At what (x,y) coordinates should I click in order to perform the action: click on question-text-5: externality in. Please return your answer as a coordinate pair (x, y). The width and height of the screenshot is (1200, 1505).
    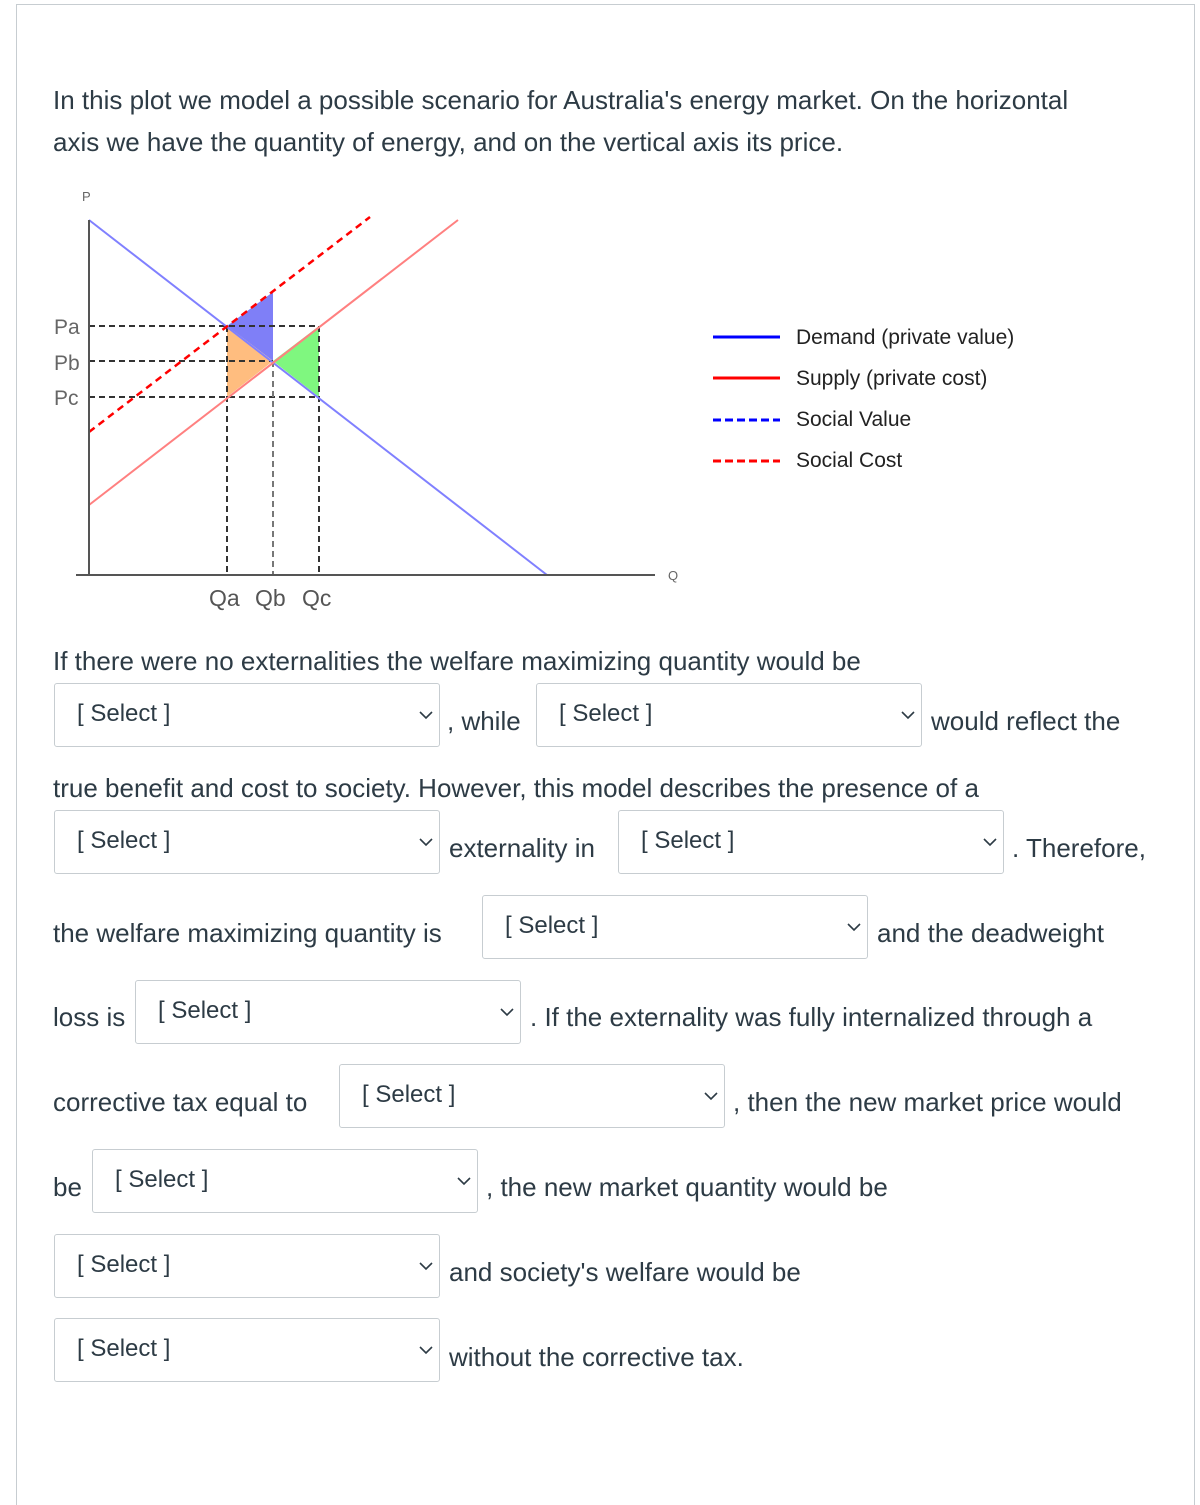
    Looking at the image, I should click on (522, 848).